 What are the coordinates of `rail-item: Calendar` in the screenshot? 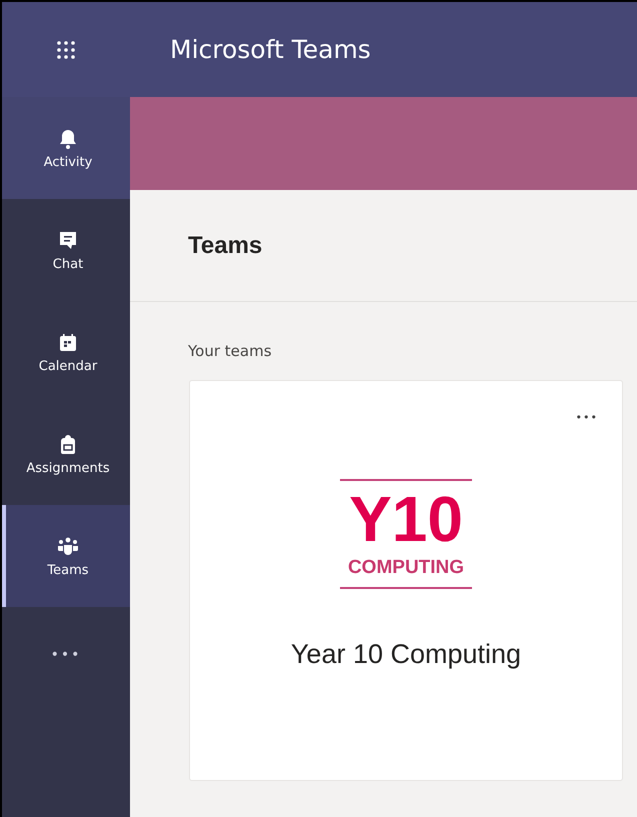 It's located at (66, 352).